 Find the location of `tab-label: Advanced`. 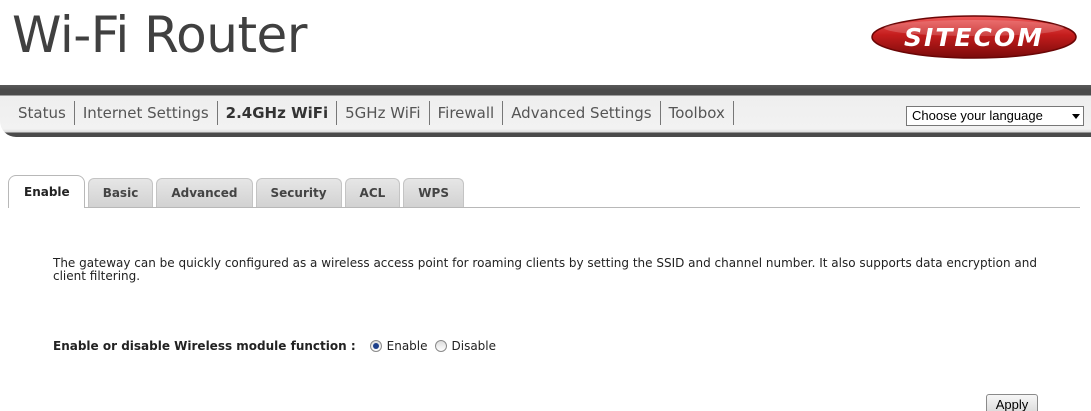

tab-label: Advanced is located at coordinates (204, 193).